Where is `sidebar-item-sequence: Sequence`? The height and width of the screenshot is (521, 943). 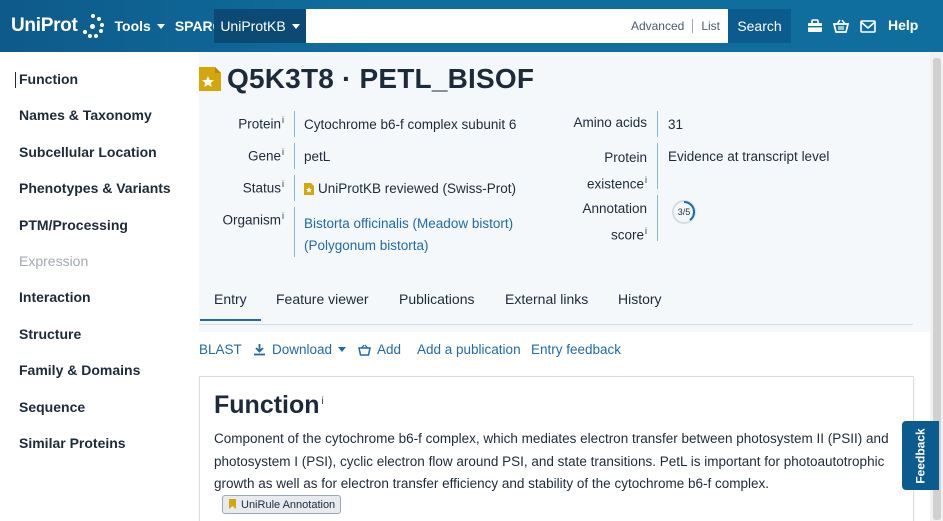
sidebar-item-sequence: Sequence is located at coordinates (52, 407).